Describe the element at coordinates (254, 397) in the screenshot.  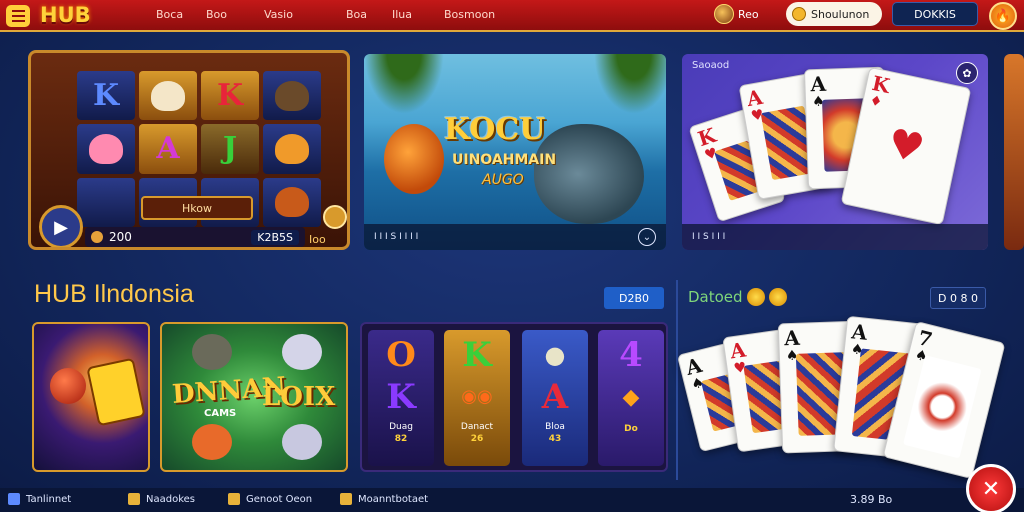
I see `game-tile-2: DNNAN LOIX CAMS` at that location.